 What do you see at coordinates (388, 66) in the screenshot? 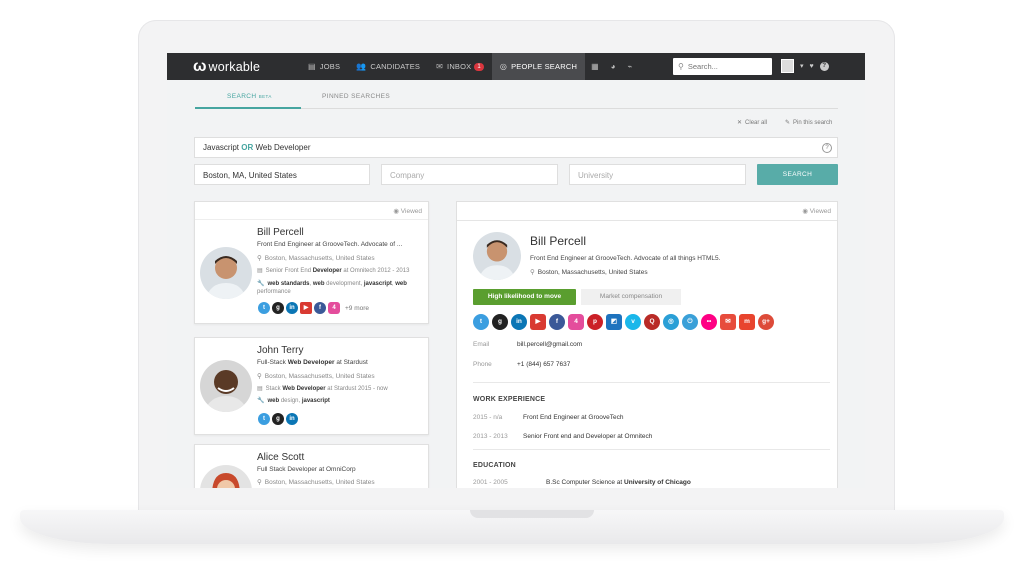
I see `nav-candidates: 👥 CANDIDATES` at bounding box center [388, 66].